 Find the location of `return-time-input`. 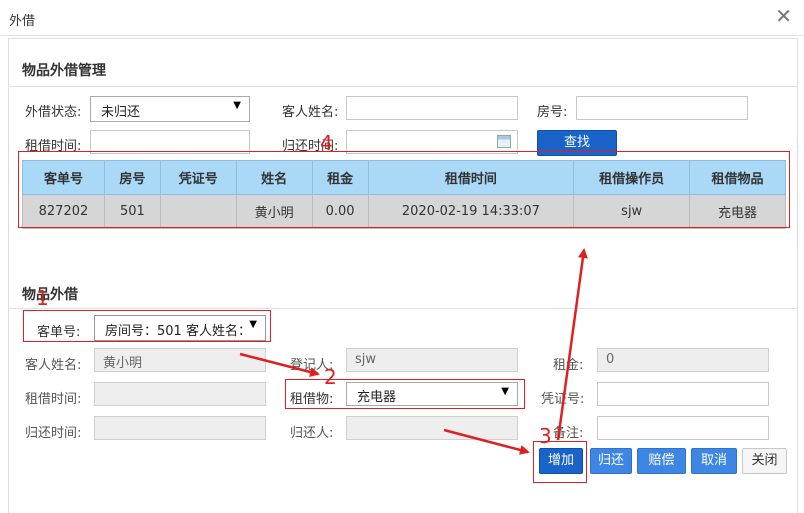

return-time-input is located at coordinates (432, 142).